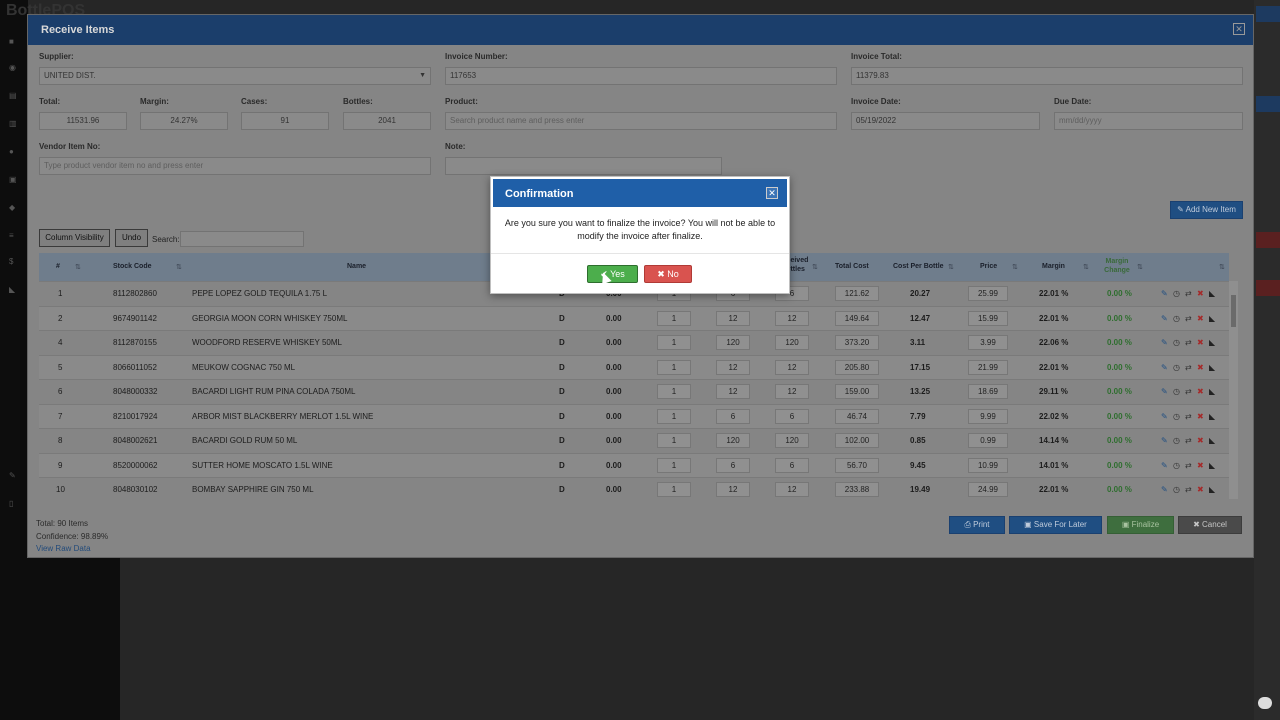  Describe the element at coordinates (852, 266) in the screenshot. I see `col-total-cost: Total Cost` at that location.